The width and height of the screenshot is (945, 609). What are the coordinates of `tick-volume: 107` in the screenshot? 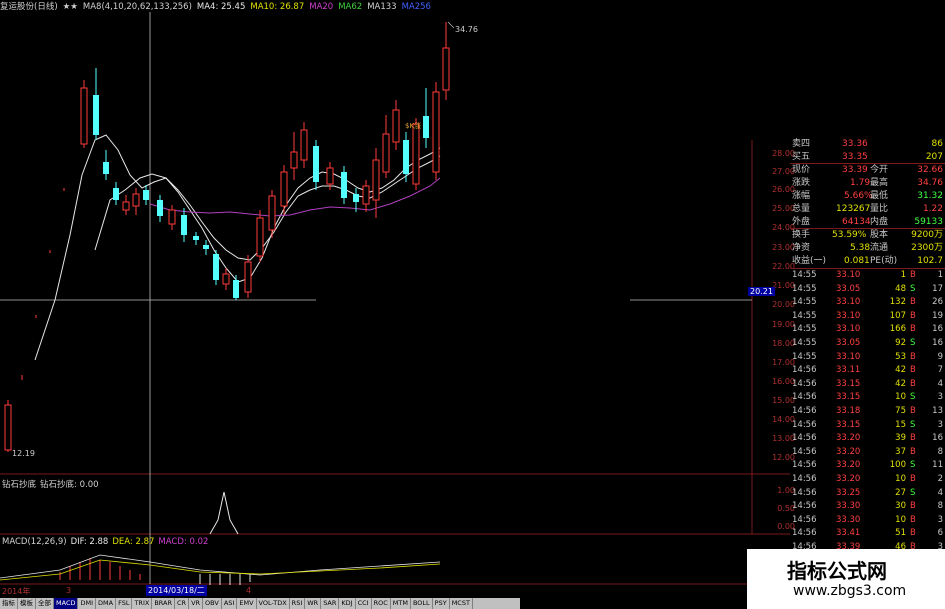 It's located at (897, 315).